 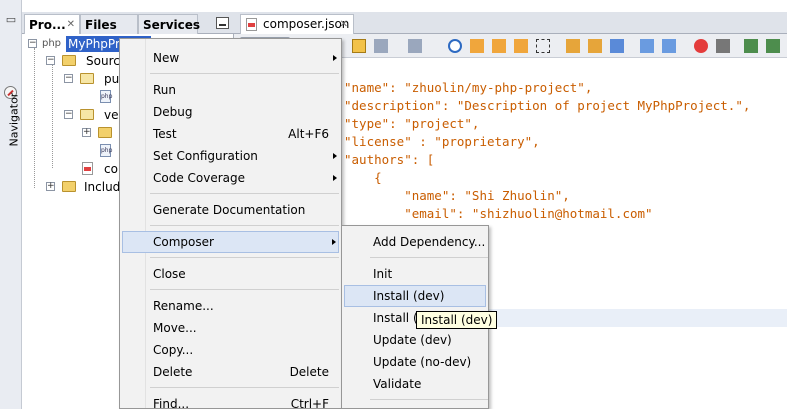 I want to click on menu-item-composer: Composer, so click(x=230, y=242).